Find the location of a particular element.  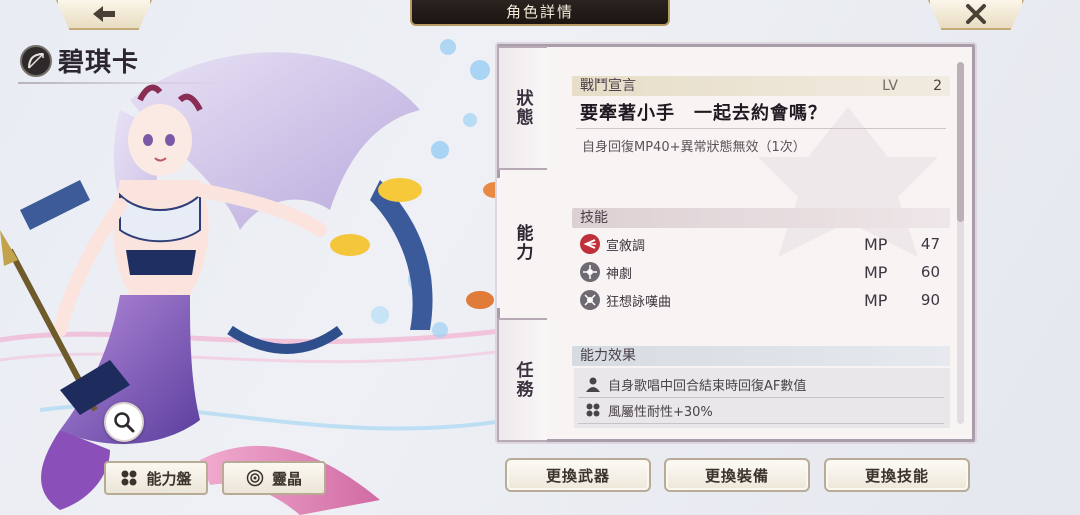

battle-declaration-header: 戰鬥宣言 LV 2 is located at coordinates (761, 86).